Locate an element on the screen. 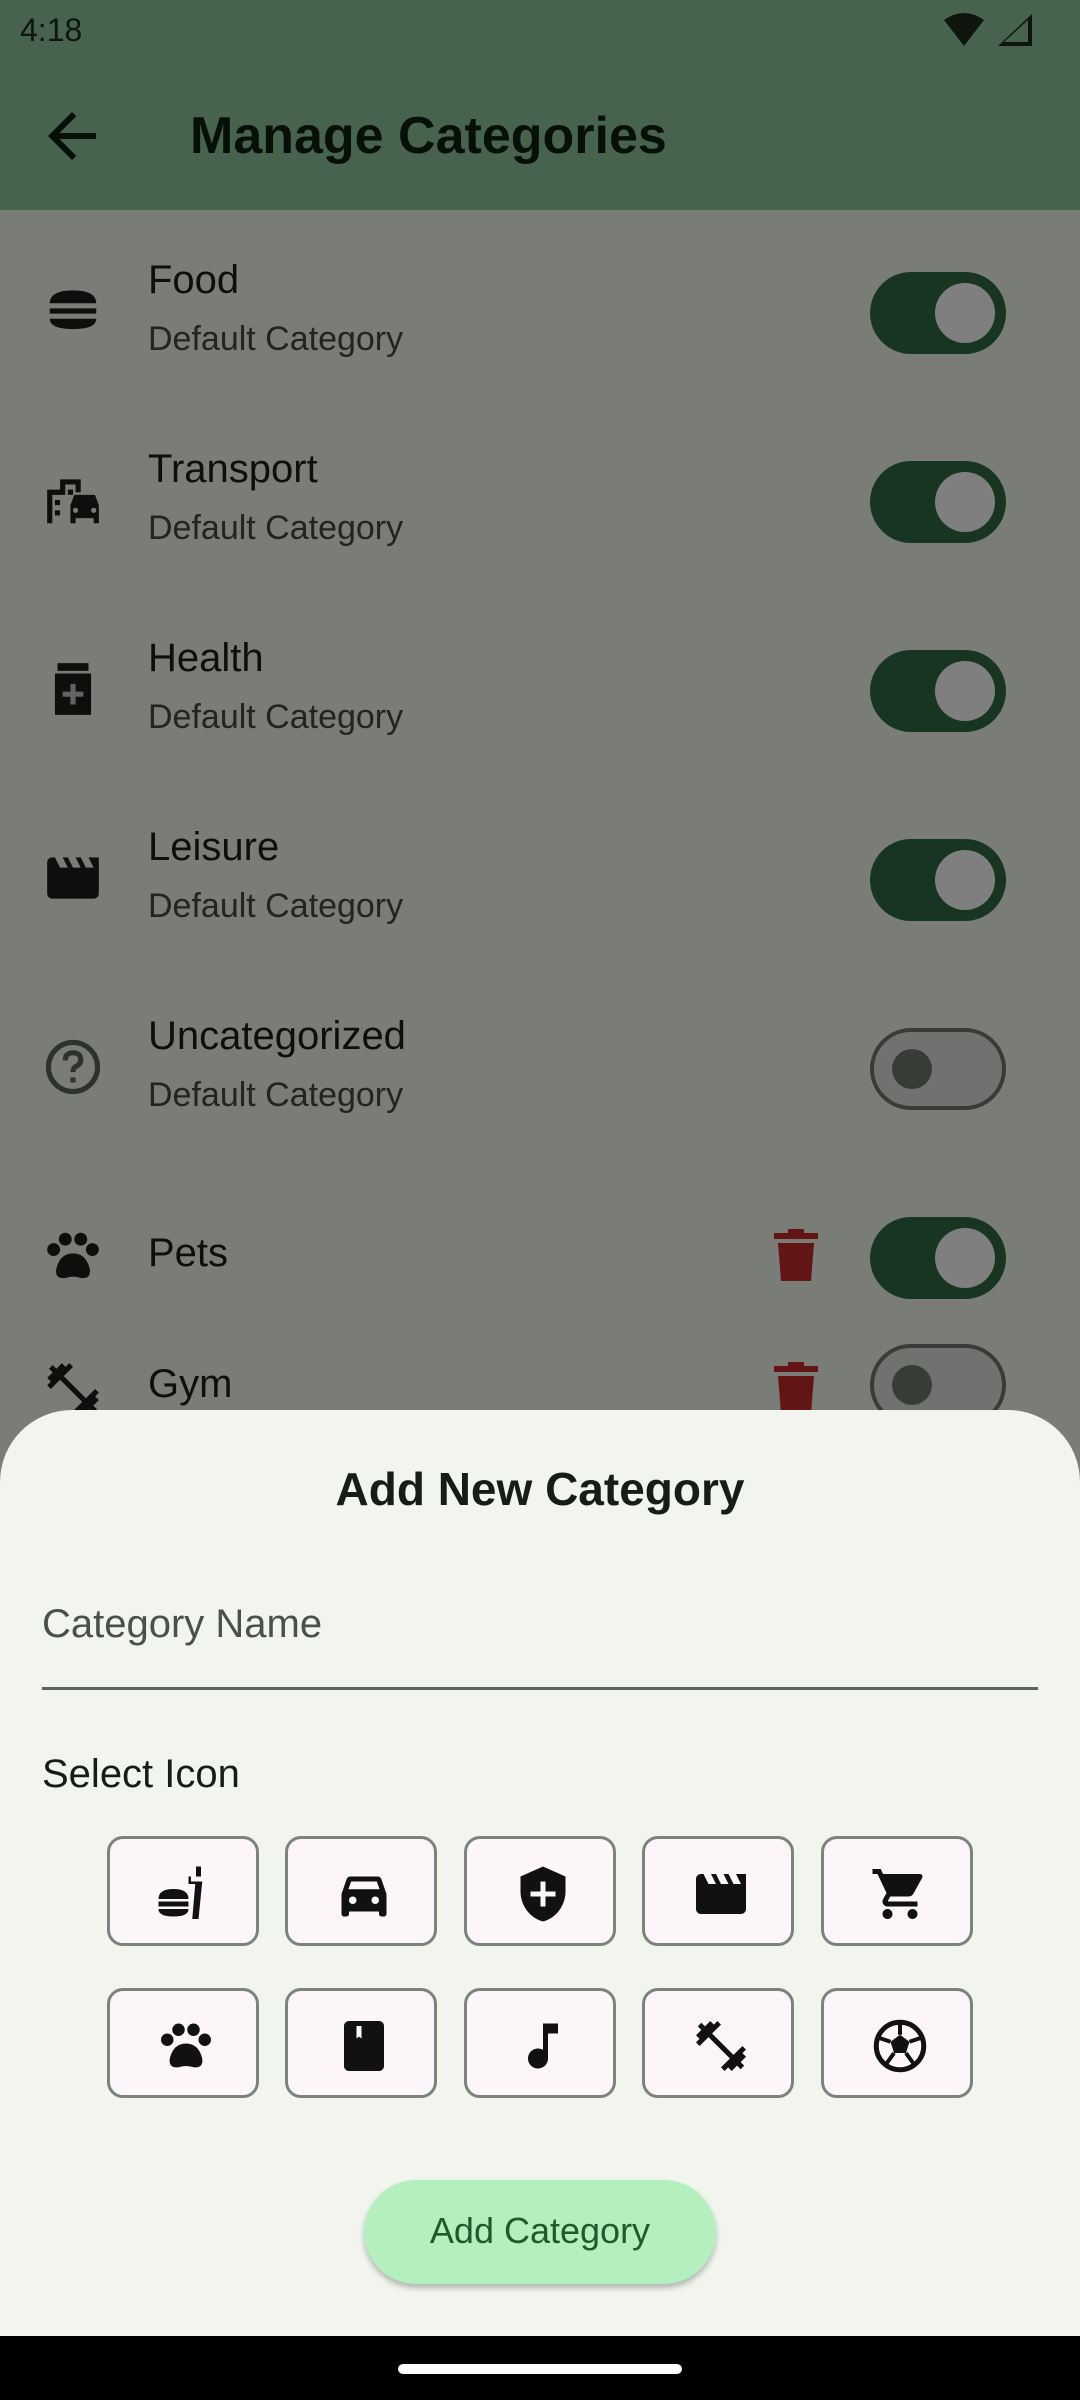 This screenshot has height=2400, width=1080. icon-option-car is located at coordinates (361, 1891).